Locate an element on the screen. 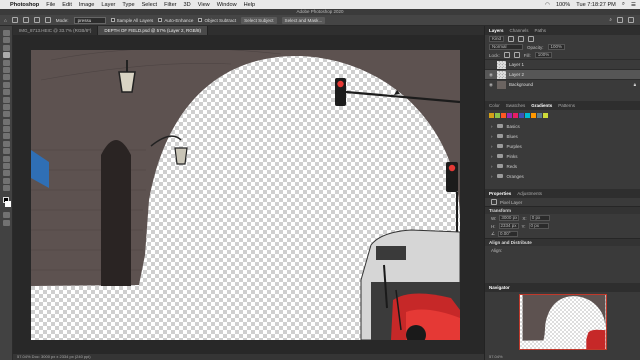  filter-type-icon is located at coordinates (531, 39).